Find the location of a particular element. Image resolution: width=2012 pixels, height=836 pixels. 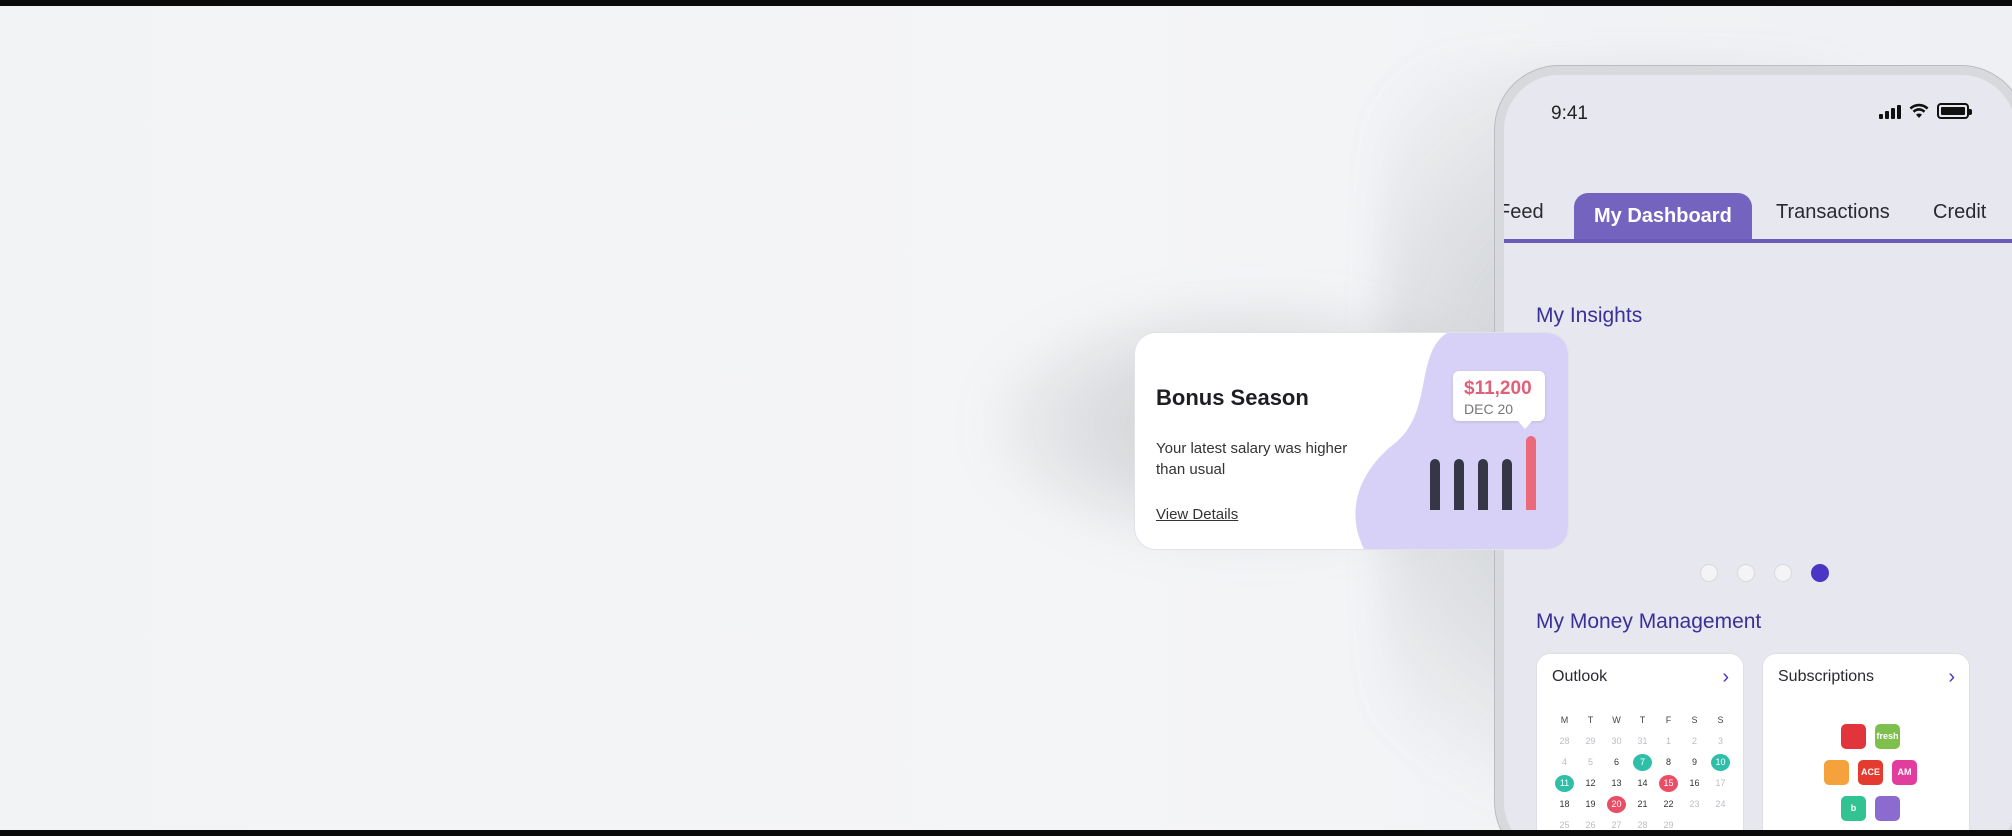

amount-date: DEC 20 is located at coordinates (1489, 409).